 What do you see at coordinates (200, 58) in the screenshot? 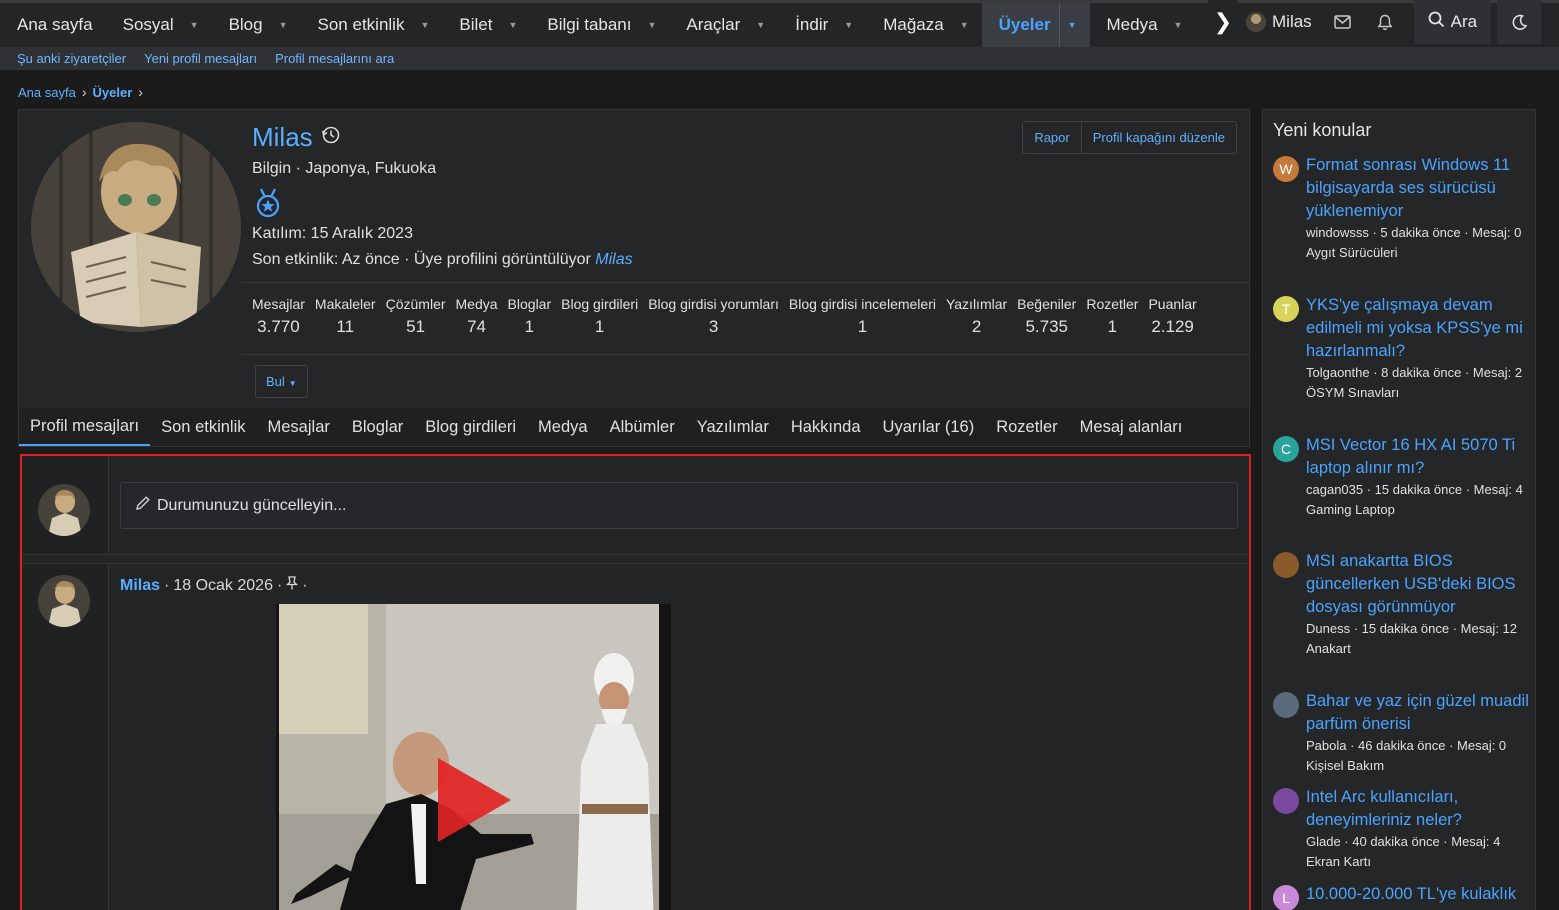
I see `subnav-link: Yeni profil mesajları` at bounding box center [200, 58].